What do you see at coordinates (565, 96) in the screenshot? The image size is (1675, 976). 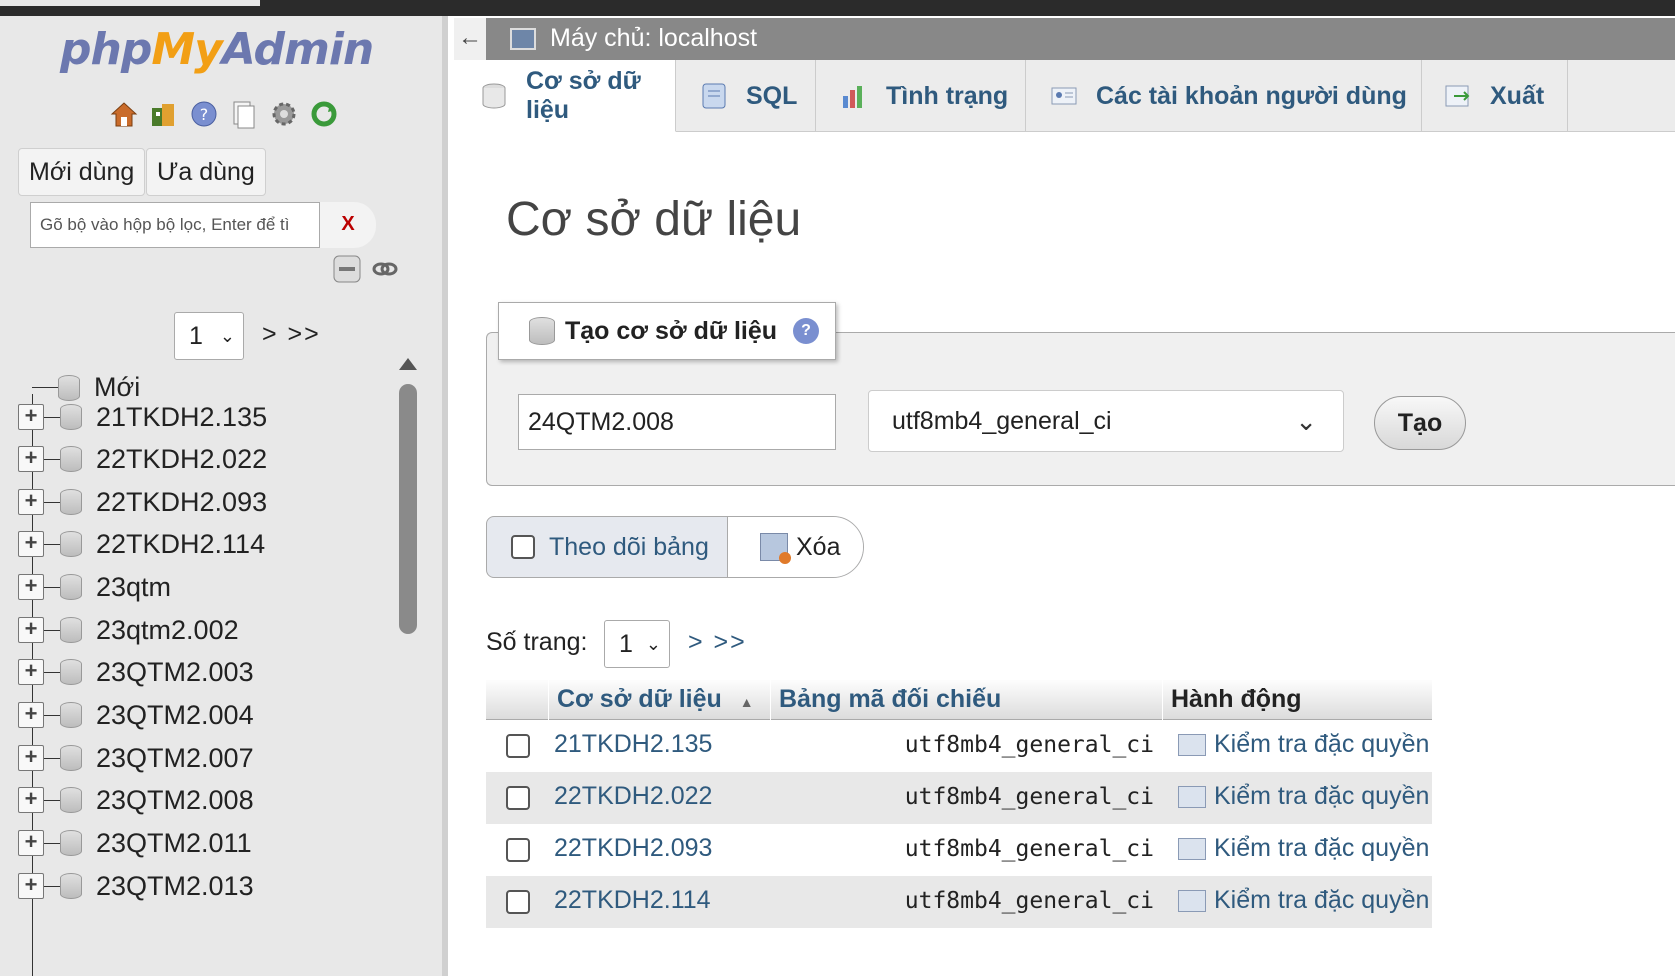 I see `tab-databases: Cơ sở dữ liệu` at bounding box center [565, 96].